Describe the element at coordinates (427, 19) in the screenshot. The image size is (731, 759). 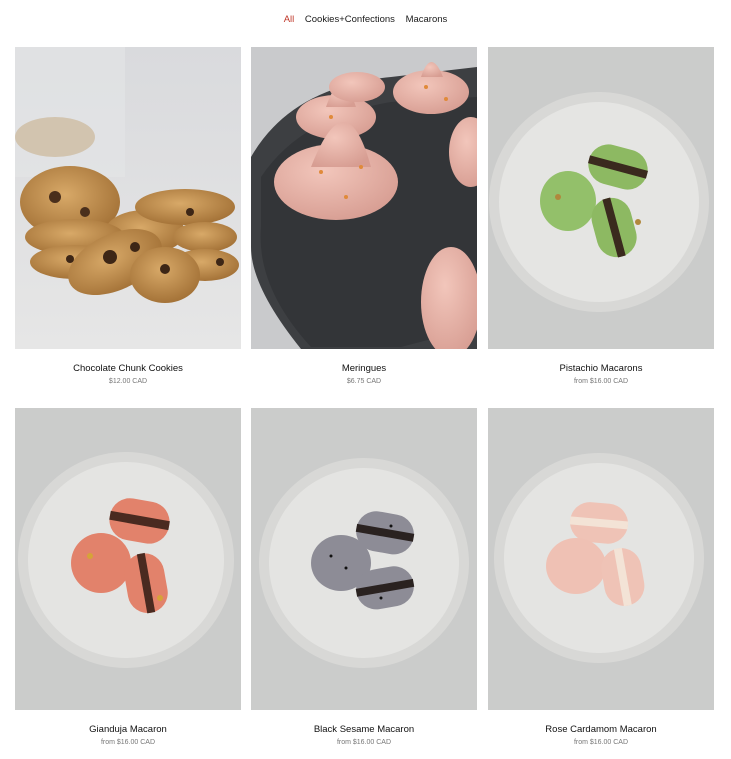
I see `filter-macarons: Macarons` at that location.